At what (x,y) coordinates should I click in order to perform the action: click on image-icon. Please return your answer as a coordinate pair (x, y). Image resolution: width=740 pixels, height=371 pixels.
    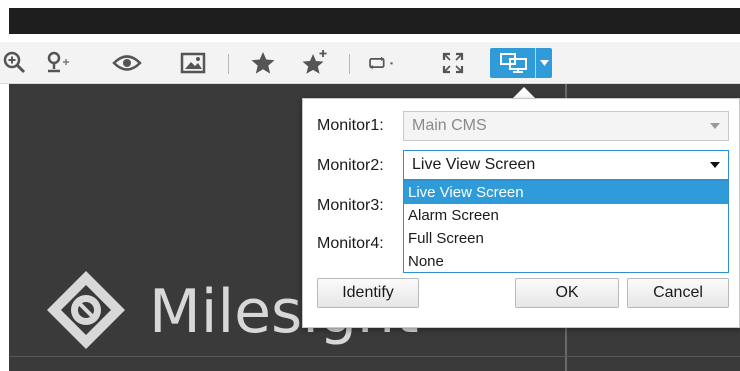
    Looking at the image, I should click on (193, 63).